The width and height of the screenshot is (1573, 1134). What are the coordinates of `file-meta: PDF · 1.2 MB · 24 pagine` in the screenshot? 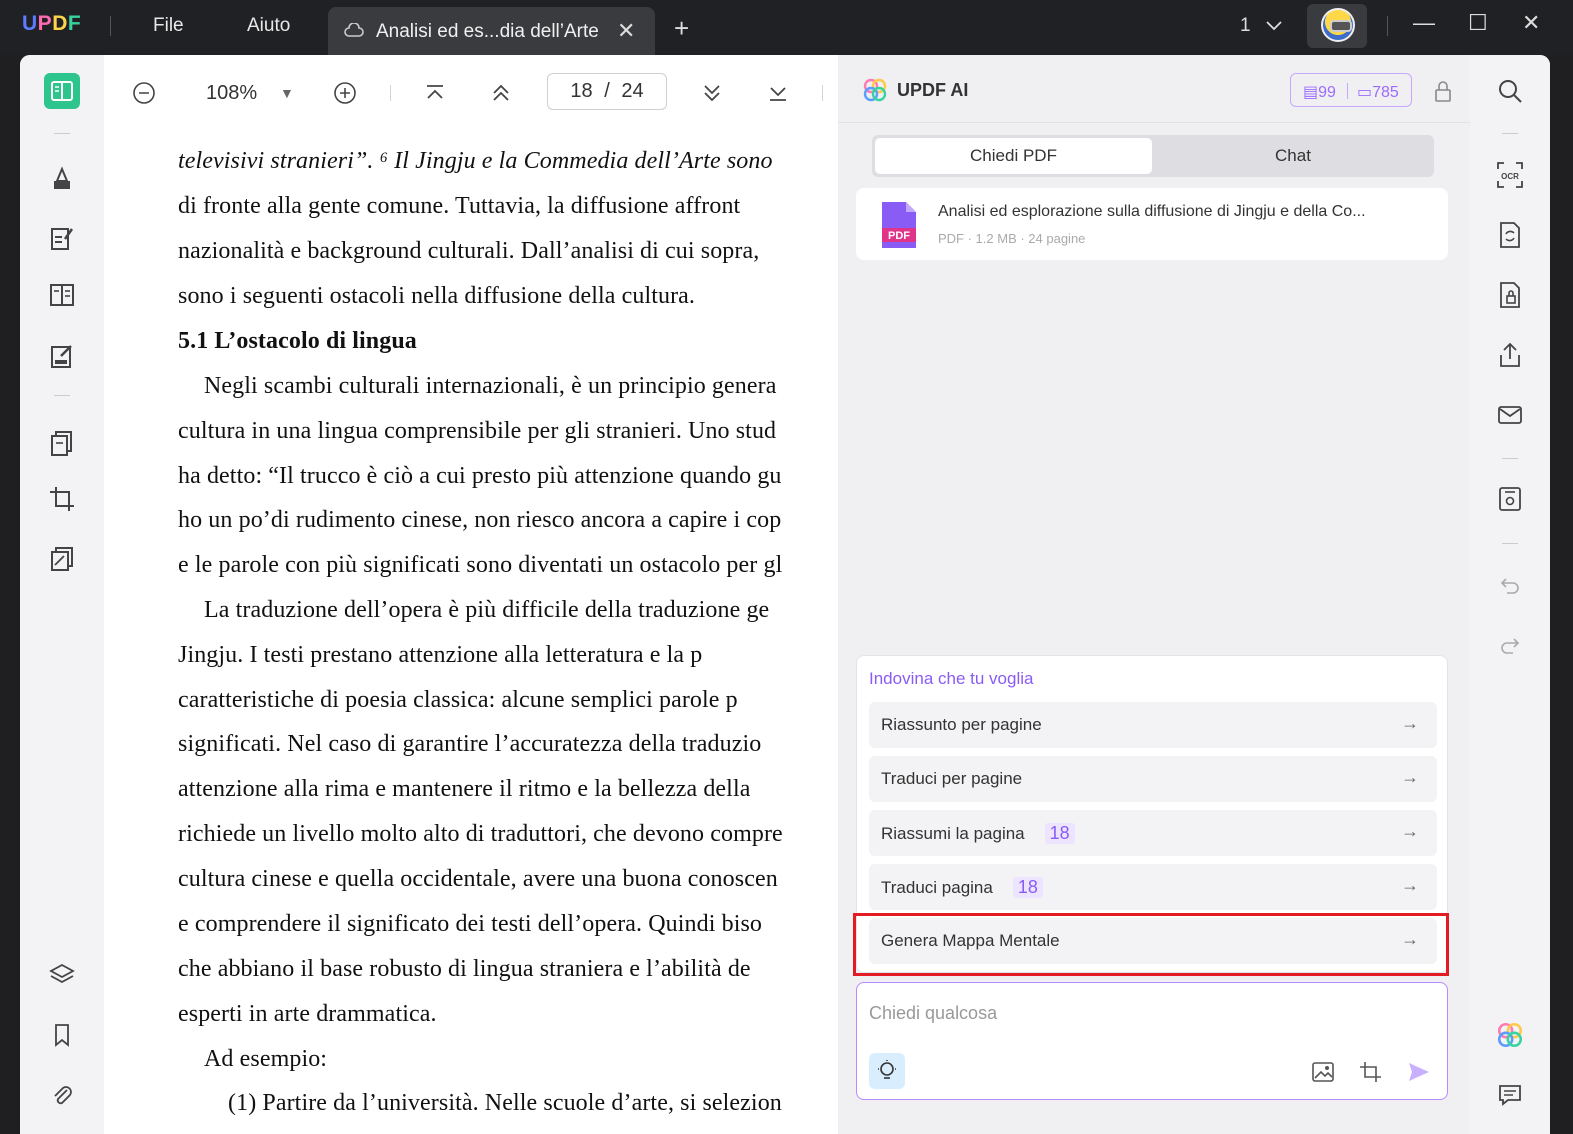 It's located at (1012, 238).